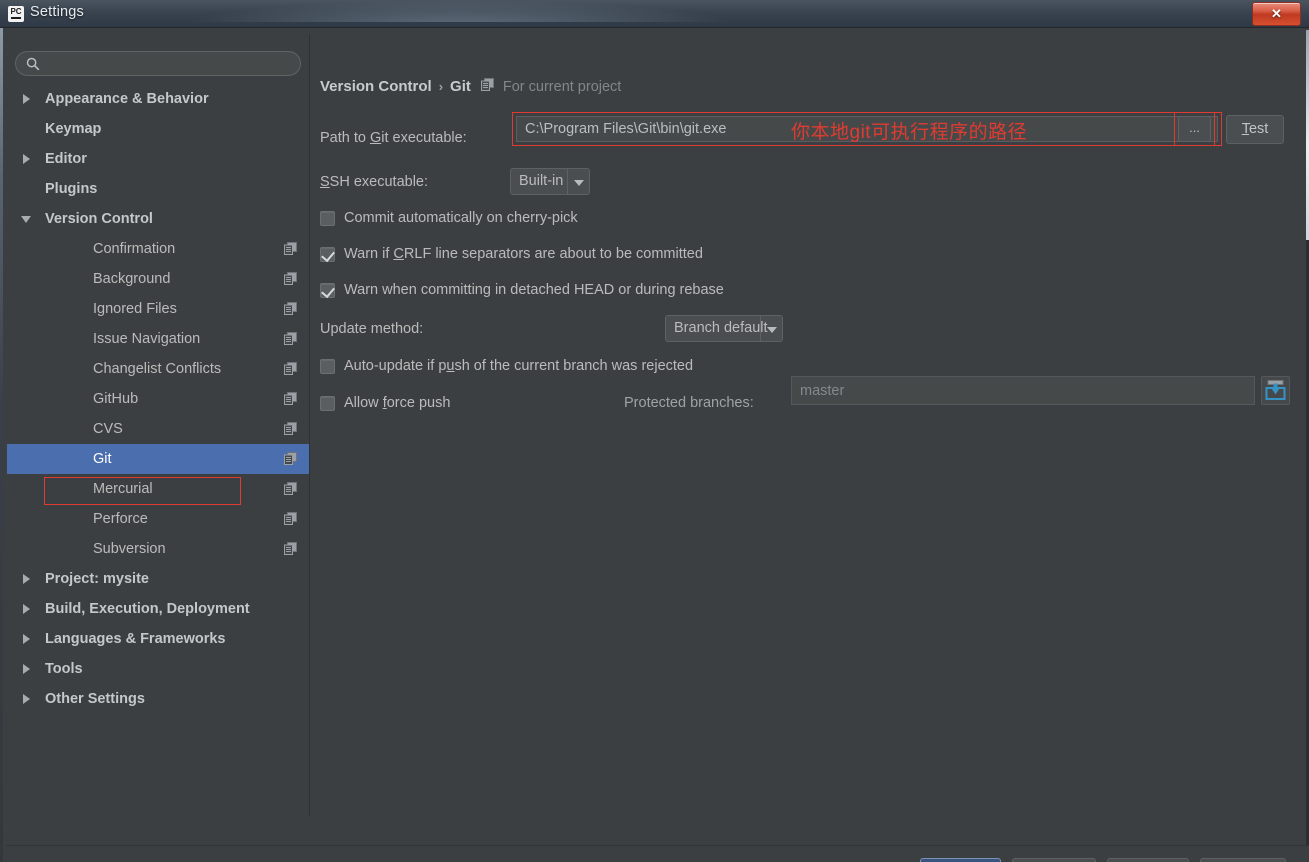  What do you see at coordinates (158, 159) in the screenshot?
I see `sidebar-item-editor: Editor` at bounding box center [158, 159].